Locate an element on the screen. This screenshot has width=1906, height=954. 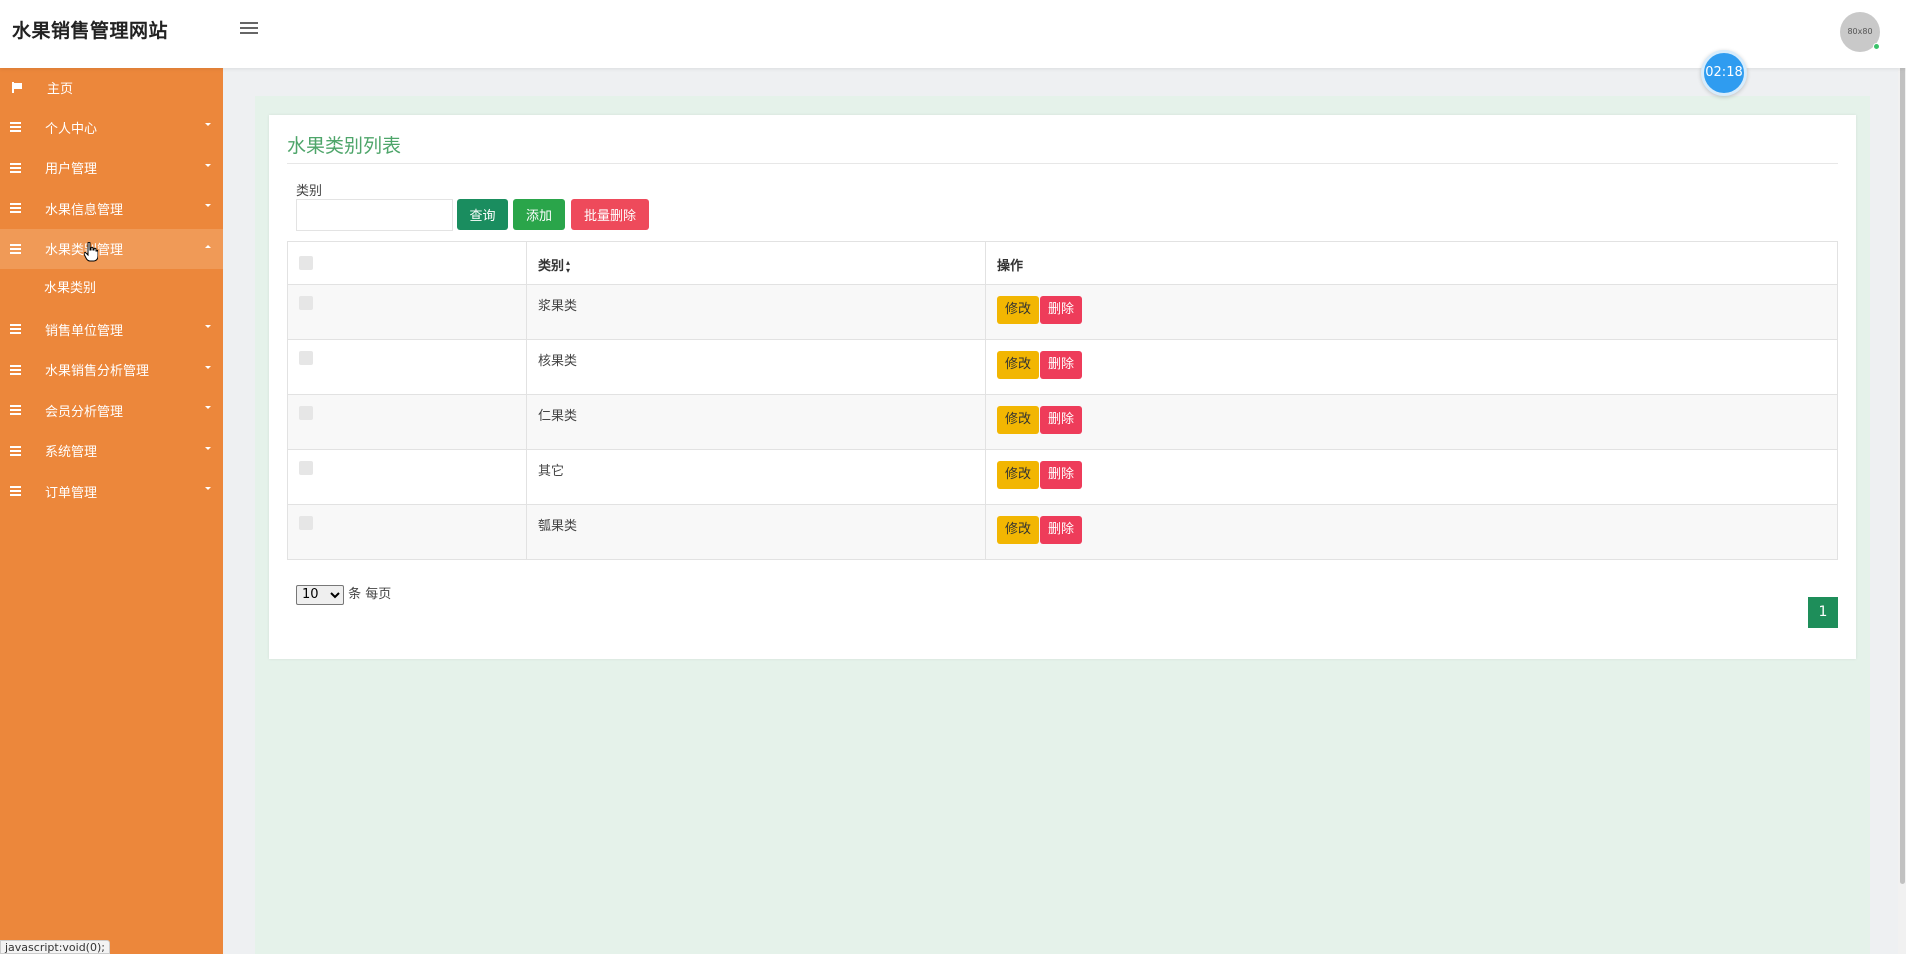
category-column-header: 类别 ▴ ▾ is located at coordinates (756, 263).